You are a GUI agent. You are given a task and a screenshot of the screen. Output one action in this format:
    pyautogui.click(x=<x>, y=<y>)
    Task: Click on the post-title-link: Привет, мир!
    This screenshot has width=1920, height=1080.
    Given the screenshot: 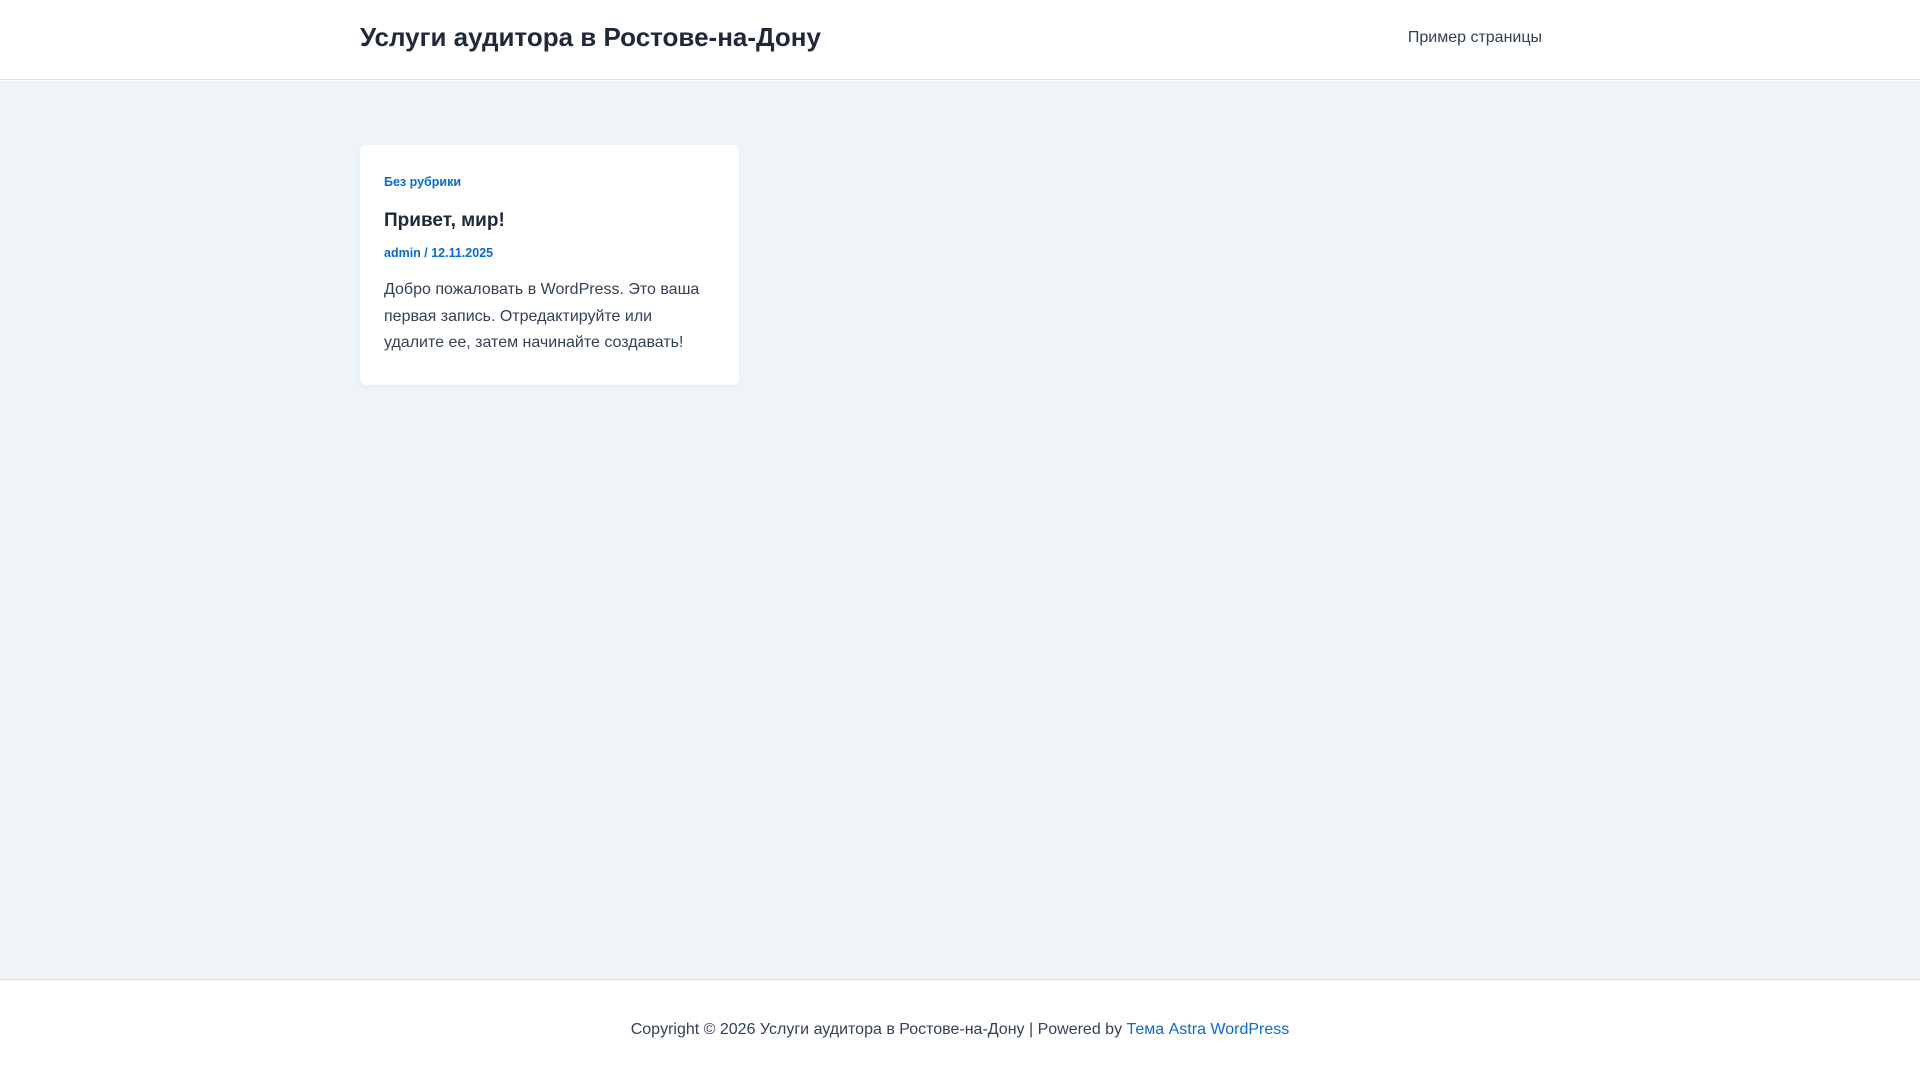 What is the action you would take?
    pyautogui.click(x=549, y=221)
    